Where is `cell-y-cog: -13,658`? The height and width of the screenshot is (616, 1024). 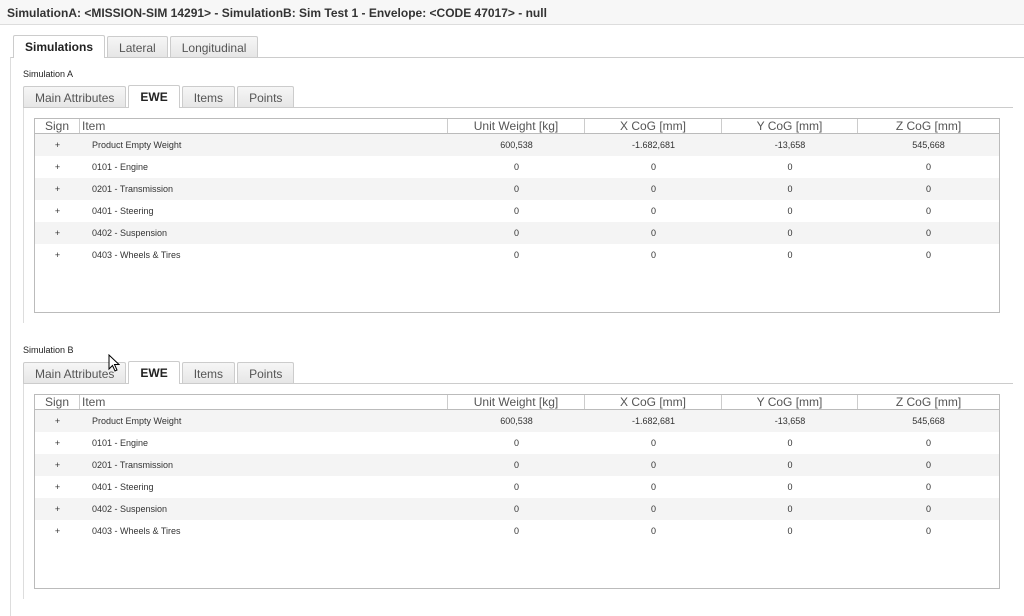 cell-y-cog: -13,658 is located at coordinates (790, 145).